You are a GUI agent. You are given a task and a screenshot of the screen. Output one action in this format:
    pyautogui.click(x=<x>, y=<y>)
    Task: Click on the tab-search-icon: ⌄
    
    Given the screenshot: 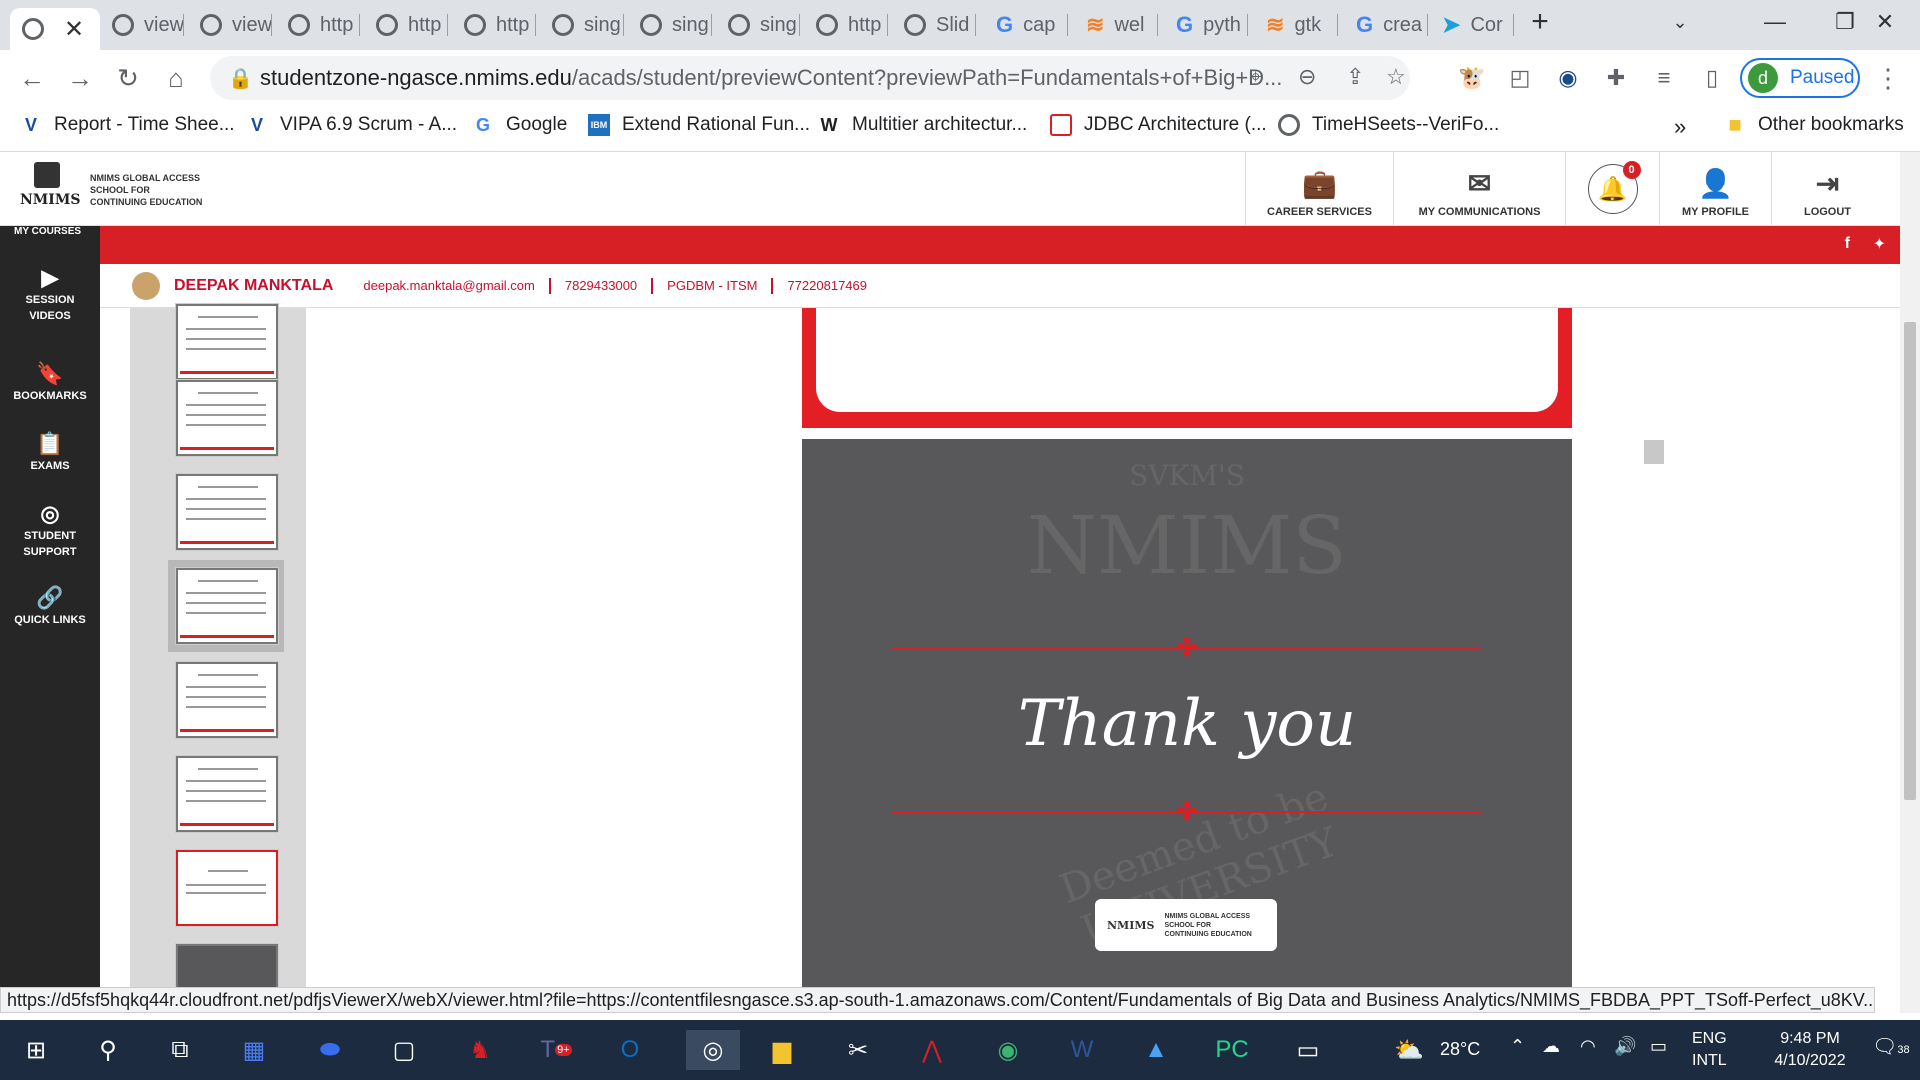 What is the action you would take?
    pyautogui.click(x=1680, y=22)
    